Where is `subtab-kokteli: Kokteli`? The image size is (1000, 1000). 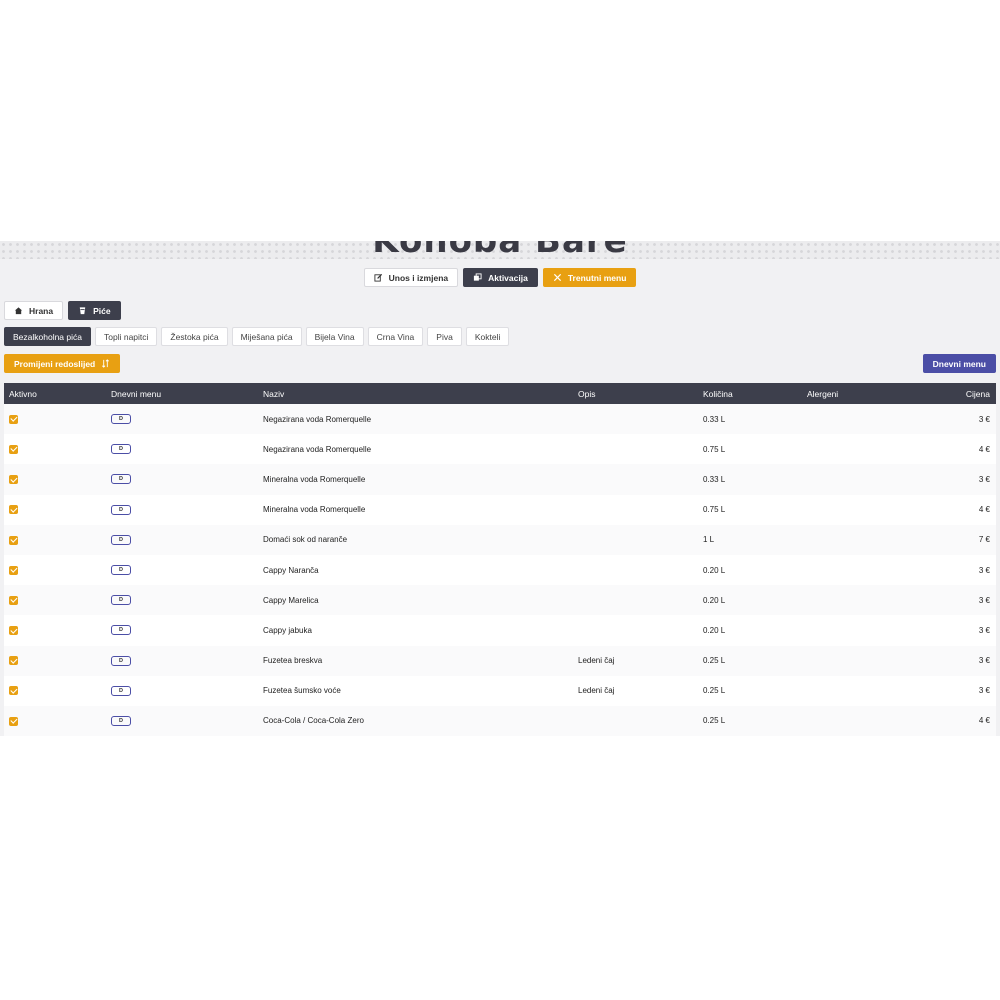 subtab-kokteli: Kokteli is located at coordinates (487, 336).